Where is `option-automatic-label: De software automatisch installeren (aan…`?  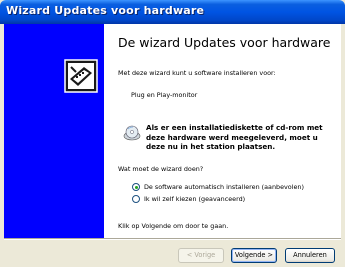 option-automatic-label: De software automatisch installeren (aan… is located at coordinates (224, 187).